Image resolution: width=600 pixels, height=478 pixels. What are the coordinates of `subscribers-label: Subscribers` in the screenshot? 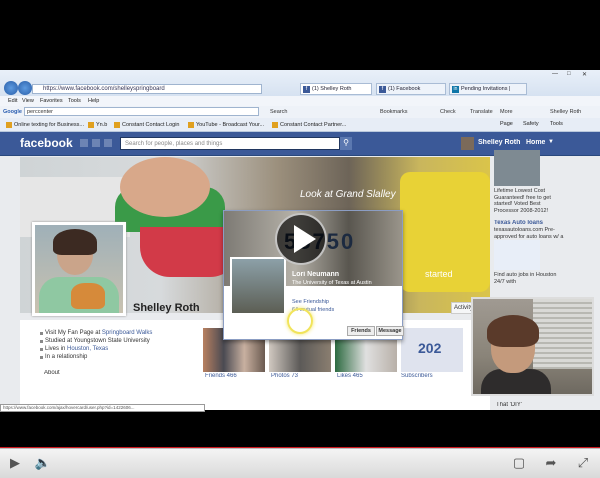 It's located at (417, 376).